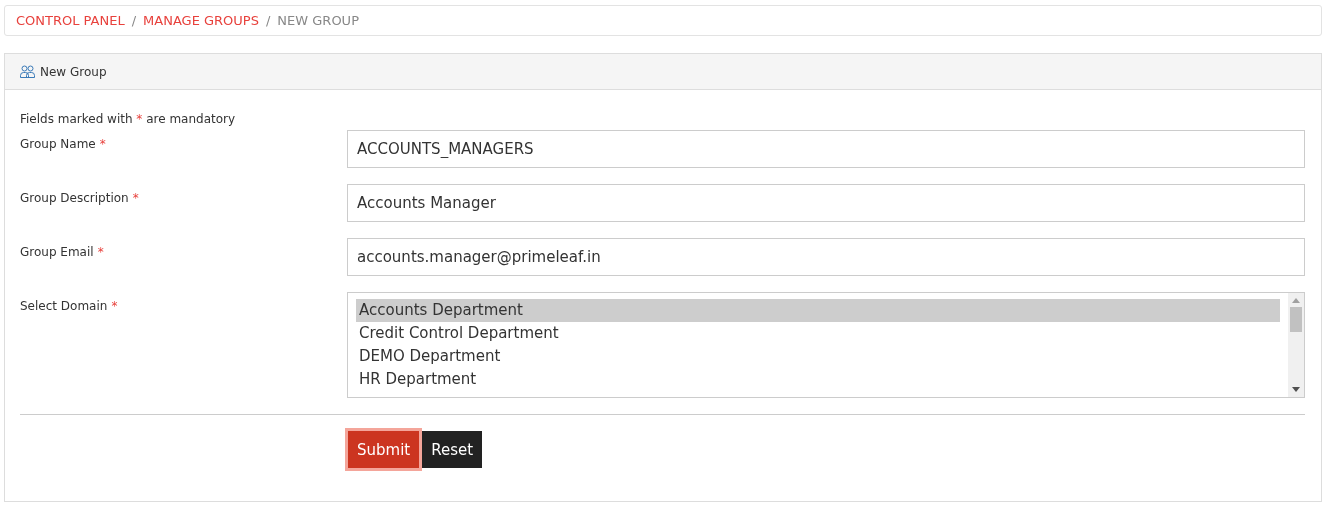 This screenshot has height=511, width=1328. Describe the element at coordinates (384, 449) in the screenshot. I see `submit-button: Submit` at that location.